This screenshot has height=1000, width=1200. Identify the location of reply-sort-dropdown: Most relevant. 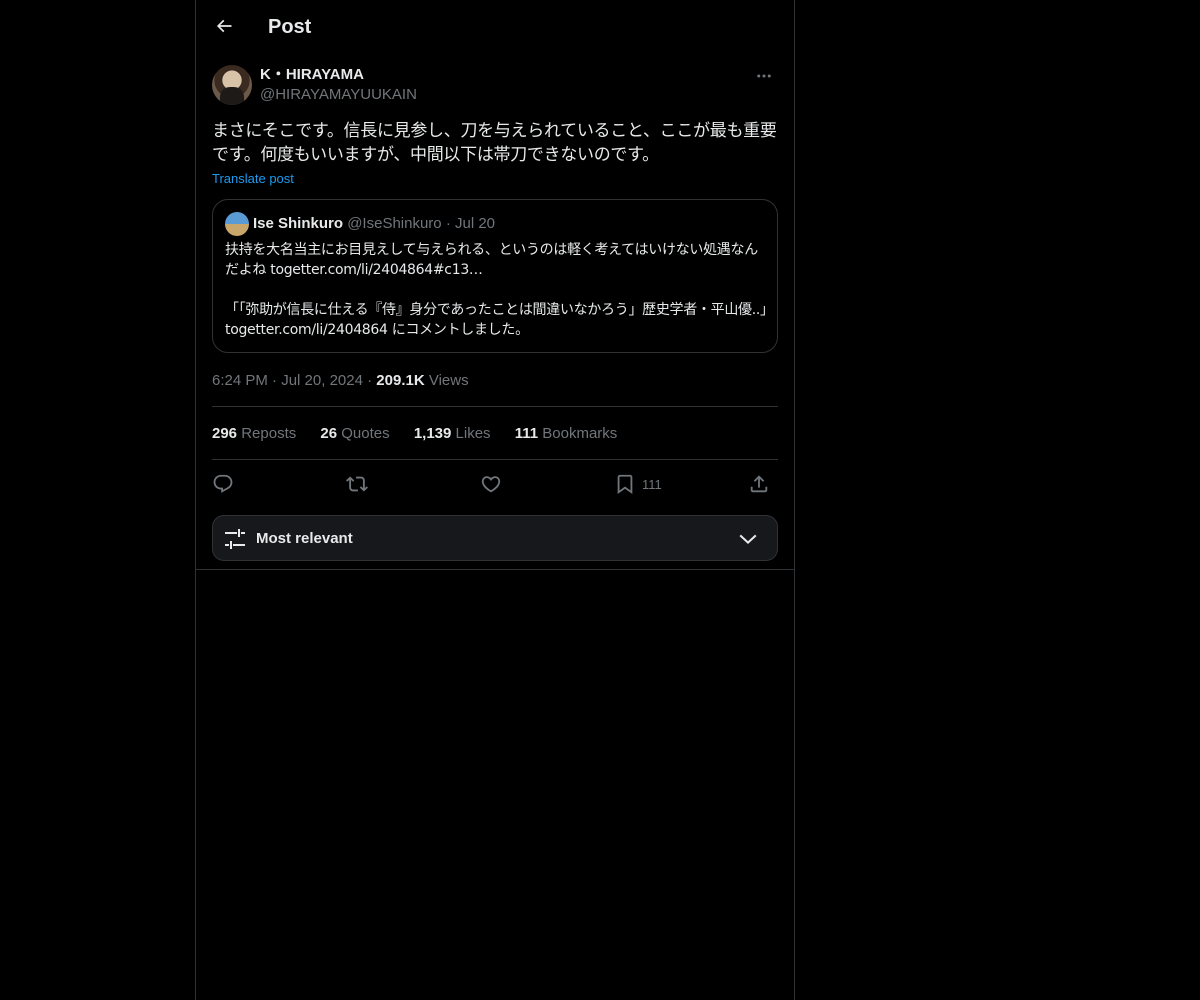
(495, 538).